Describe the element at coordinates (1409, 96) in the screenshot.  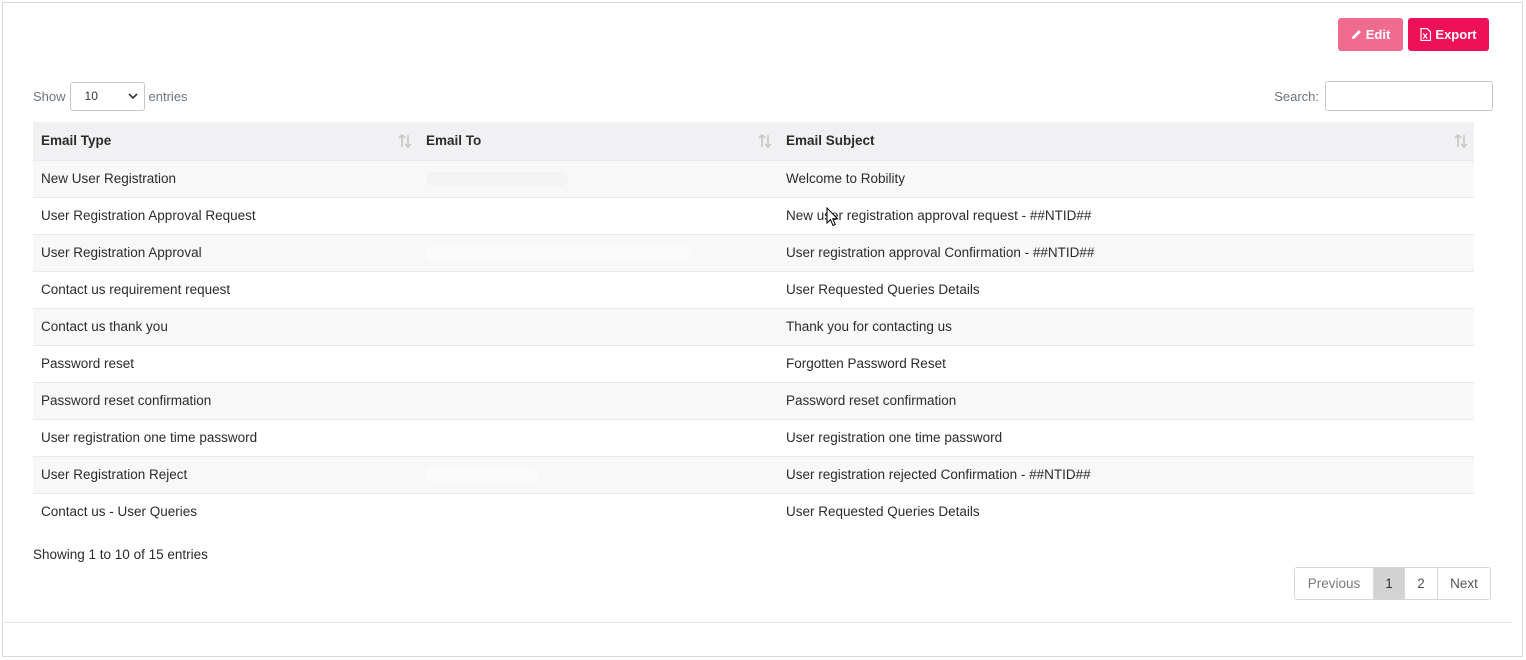
I see `search-input` at that location.